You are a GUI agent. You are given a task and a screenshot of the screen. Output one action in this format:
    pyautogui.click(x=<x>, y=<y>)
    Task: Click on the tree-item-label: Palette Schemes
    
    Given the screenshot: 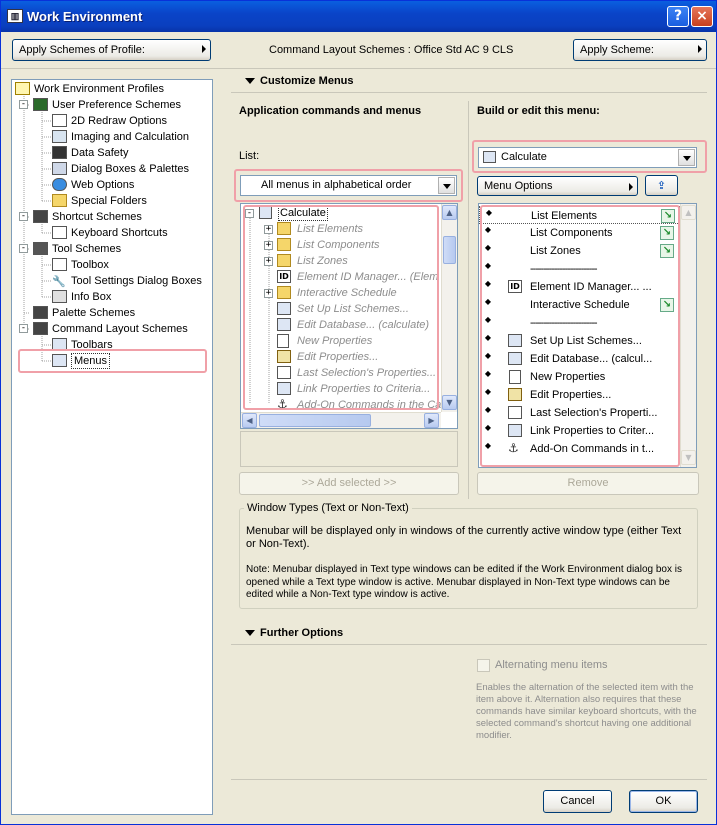 What is the action you would take?
    pyautogui.click(x=94, y=313)
    